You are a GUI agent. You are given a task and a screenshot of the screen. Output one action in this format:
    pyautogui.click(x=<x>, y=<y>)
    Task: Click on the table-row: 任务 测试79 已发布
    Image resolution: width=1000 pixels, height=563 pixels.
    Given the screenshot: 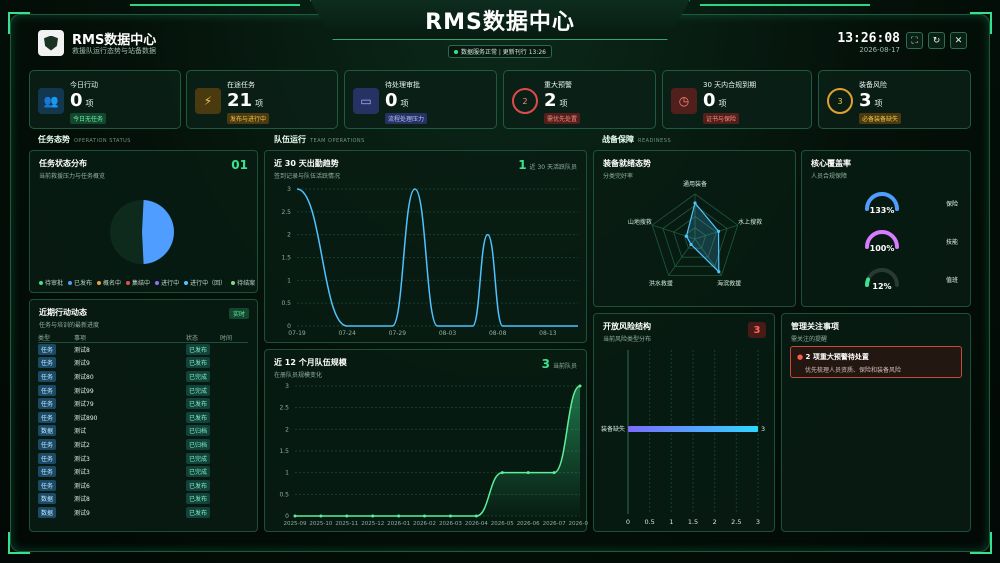 What is the action you would take?
    pyautogui.click(x=143, y=404)
    